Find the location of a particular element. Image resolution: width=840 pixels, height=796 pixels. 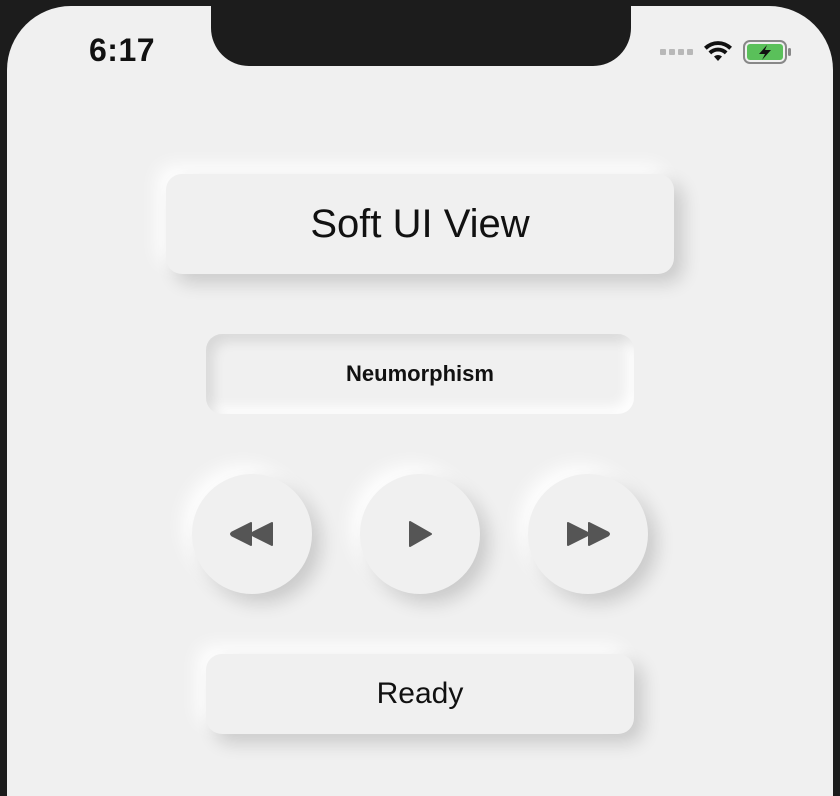

status-icons is located at coordinates (726, 52).